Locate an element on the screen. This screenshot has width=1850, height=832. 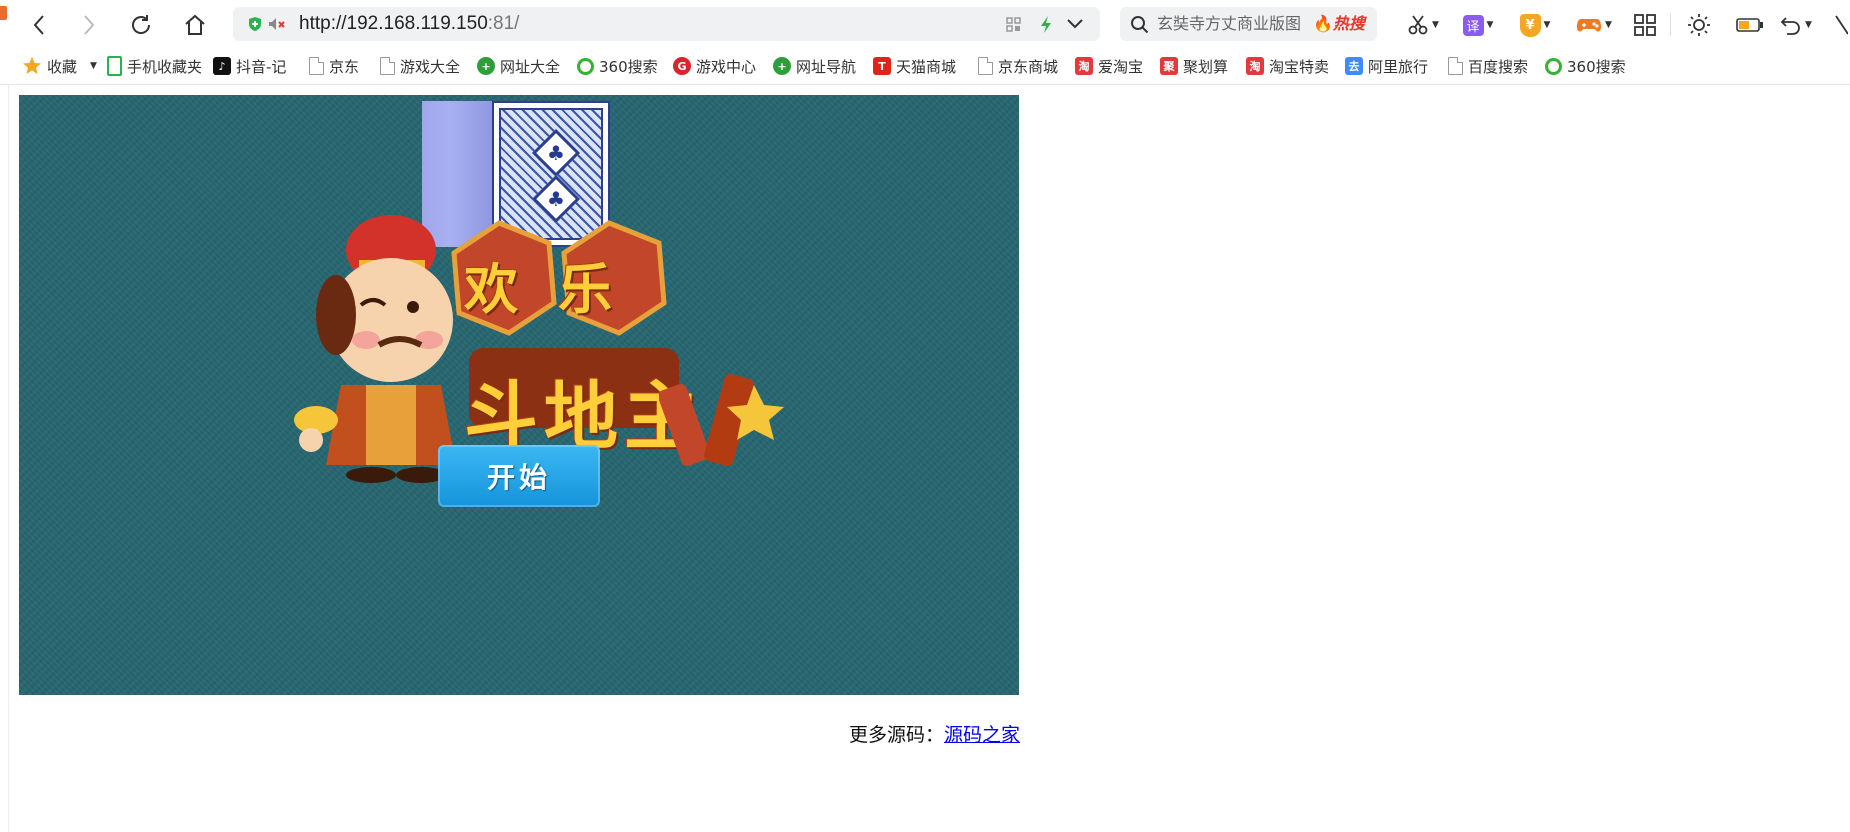
bookmark-jd-mall: 京东商城 is located at coordinates (1018, 66).